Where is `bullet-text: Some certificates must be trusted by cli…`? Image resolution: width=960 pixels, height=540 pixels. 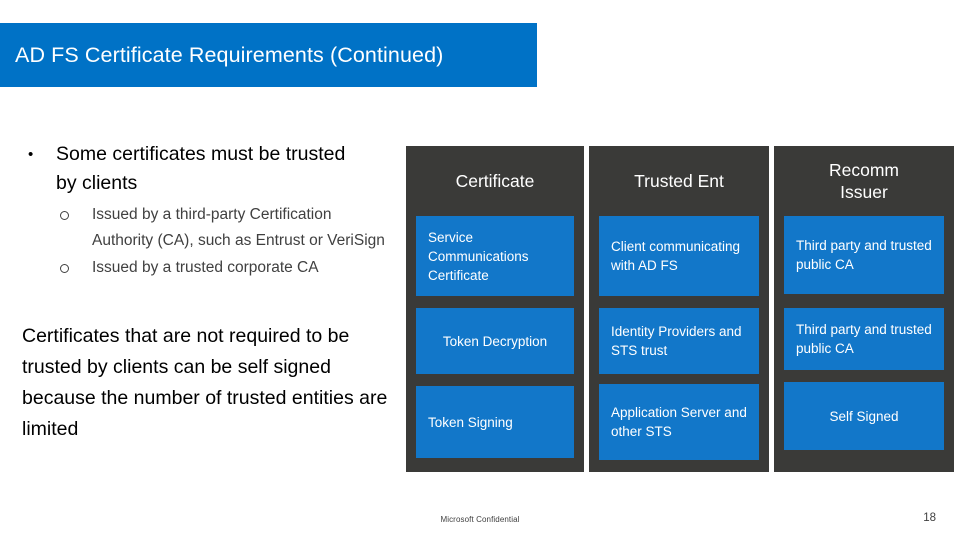 bullet-text: Some certificates must be trusted by cli… is located at coordinates (201, 168).